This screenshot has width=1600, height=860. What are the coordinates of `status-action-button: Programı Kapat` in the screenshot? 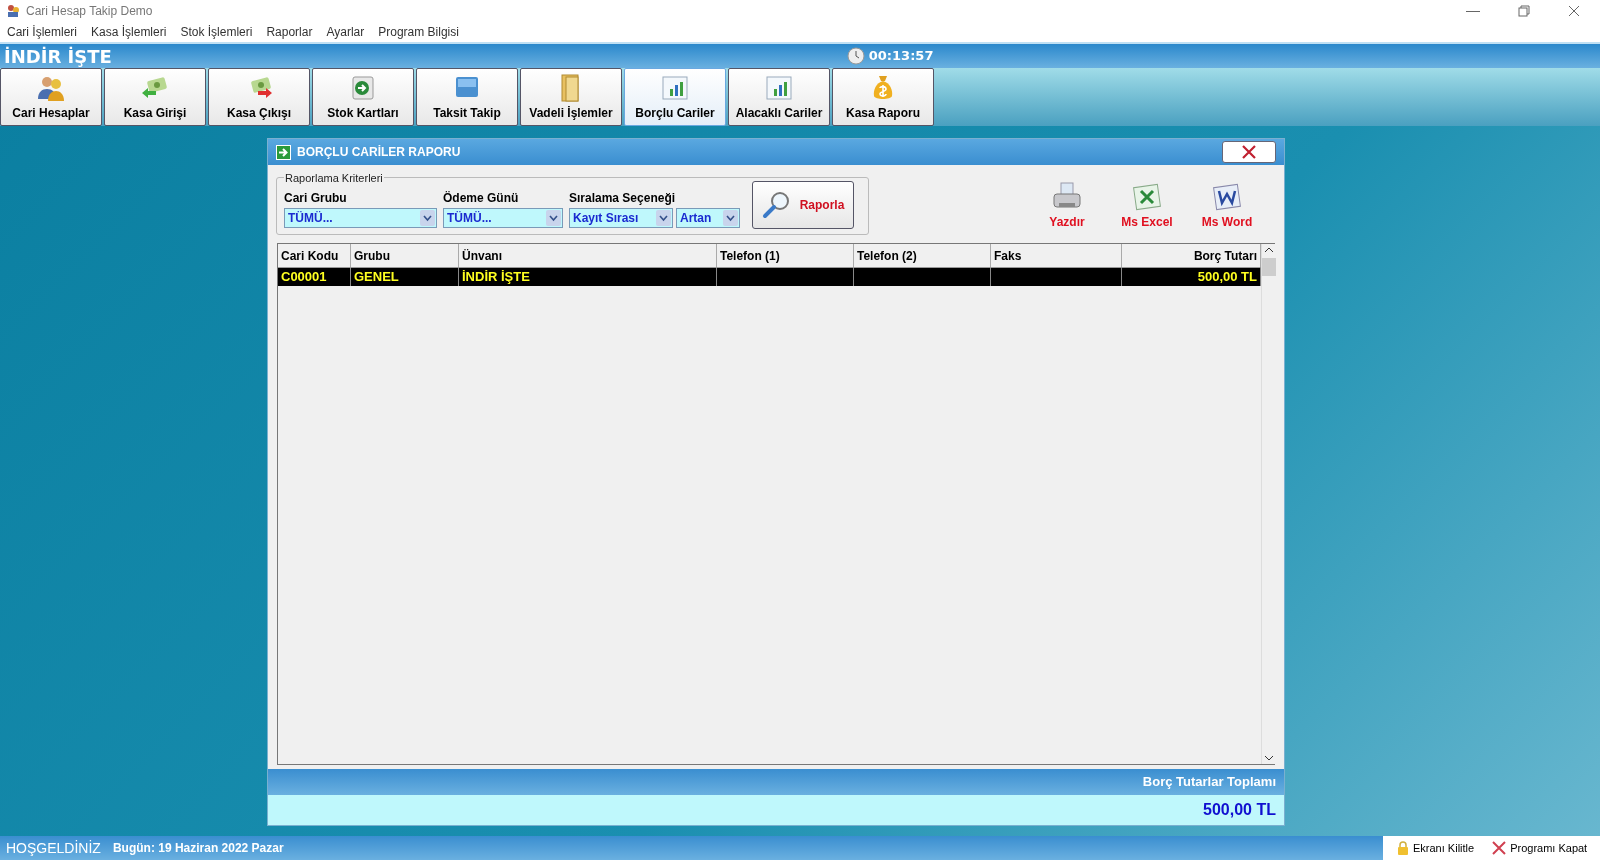 It's located at (1540, 848).